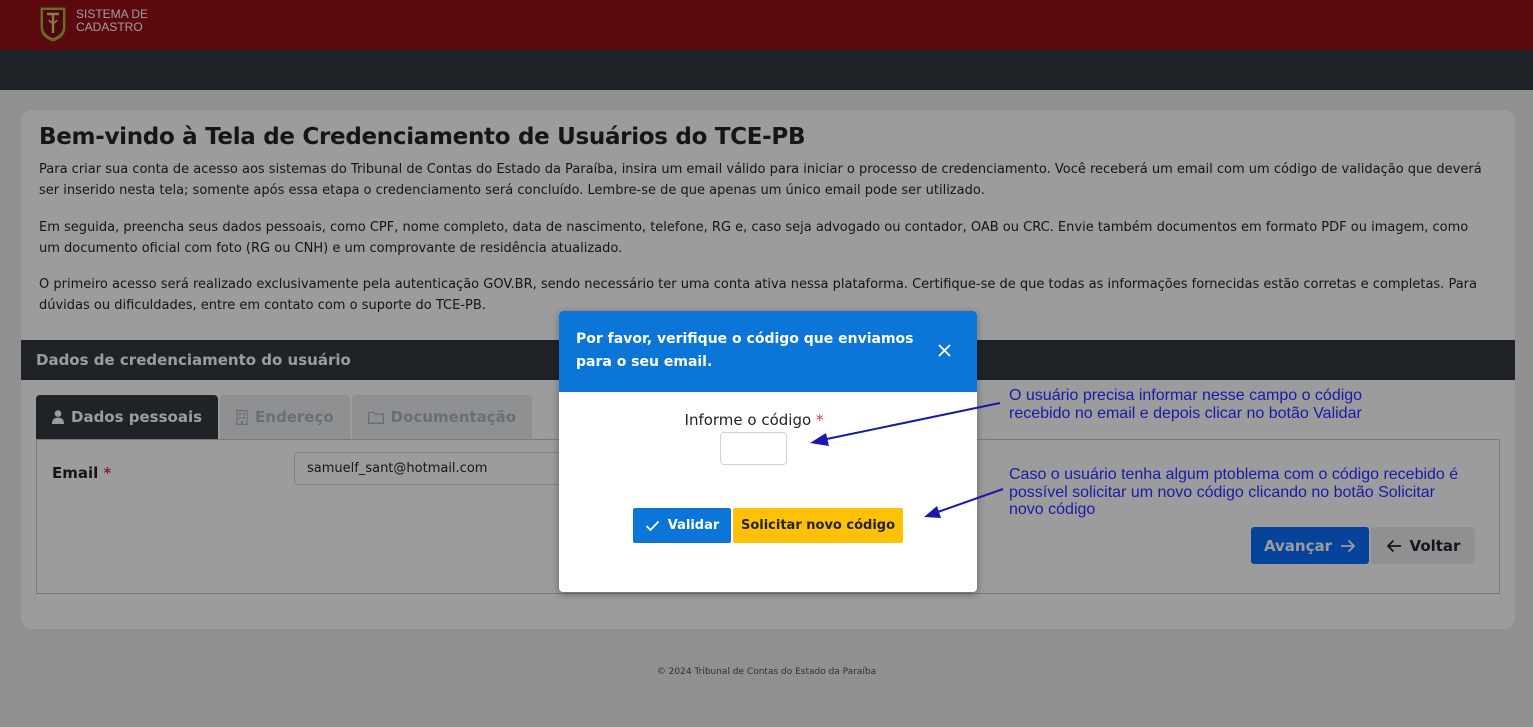 This screenshot has width=1533, height=727. I want to click on code-label-text: Informe o código, so click(748, 420).